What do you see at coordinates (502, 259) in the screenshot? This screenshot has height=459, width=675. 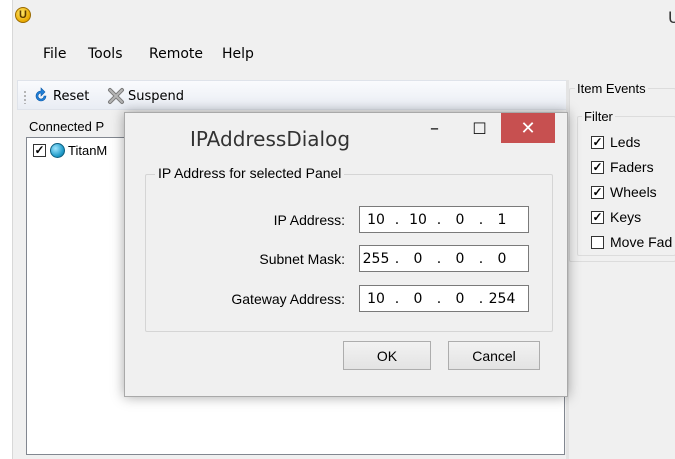 I see `subnet-octet-4: 0` at bounding box center [502, 259].